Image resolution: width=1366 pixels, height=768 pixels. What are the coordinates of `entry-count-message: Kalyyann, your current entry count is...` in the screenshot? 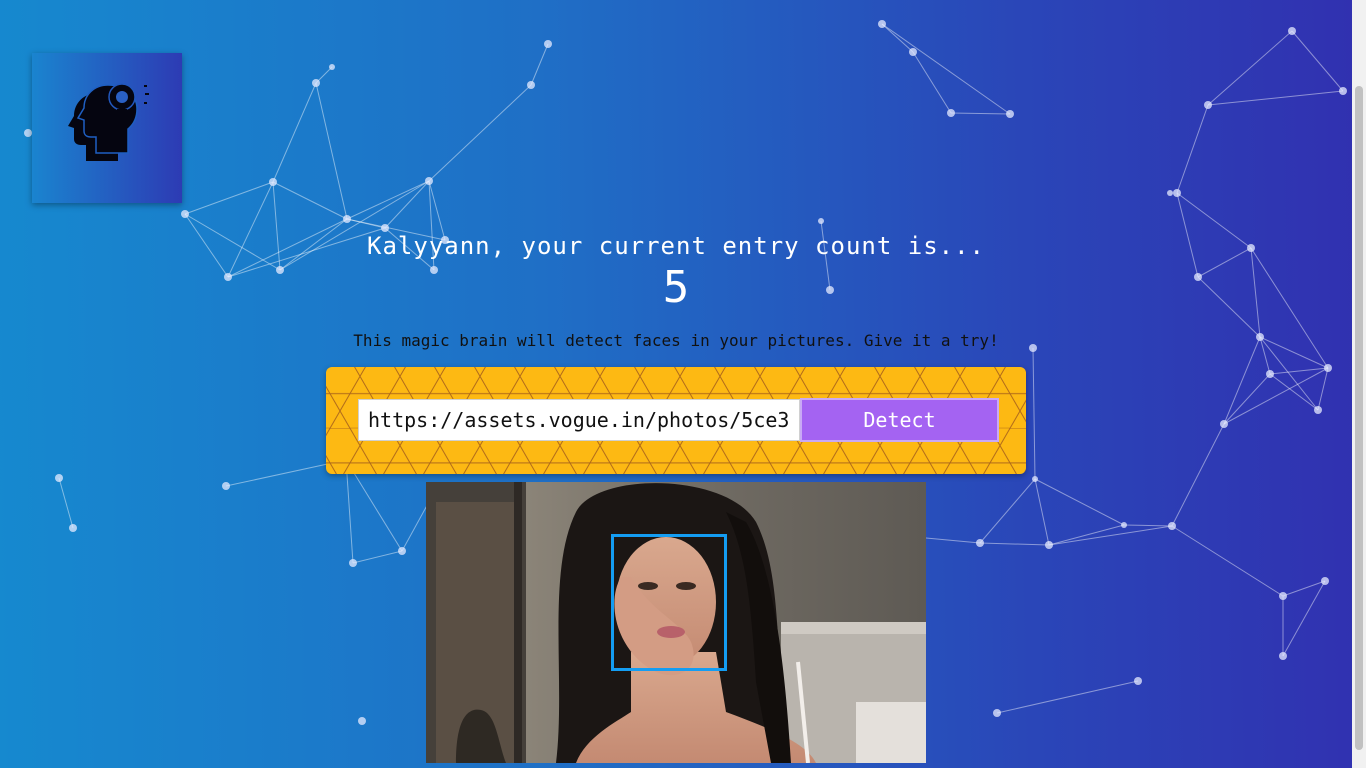 It's located at (676, 246).